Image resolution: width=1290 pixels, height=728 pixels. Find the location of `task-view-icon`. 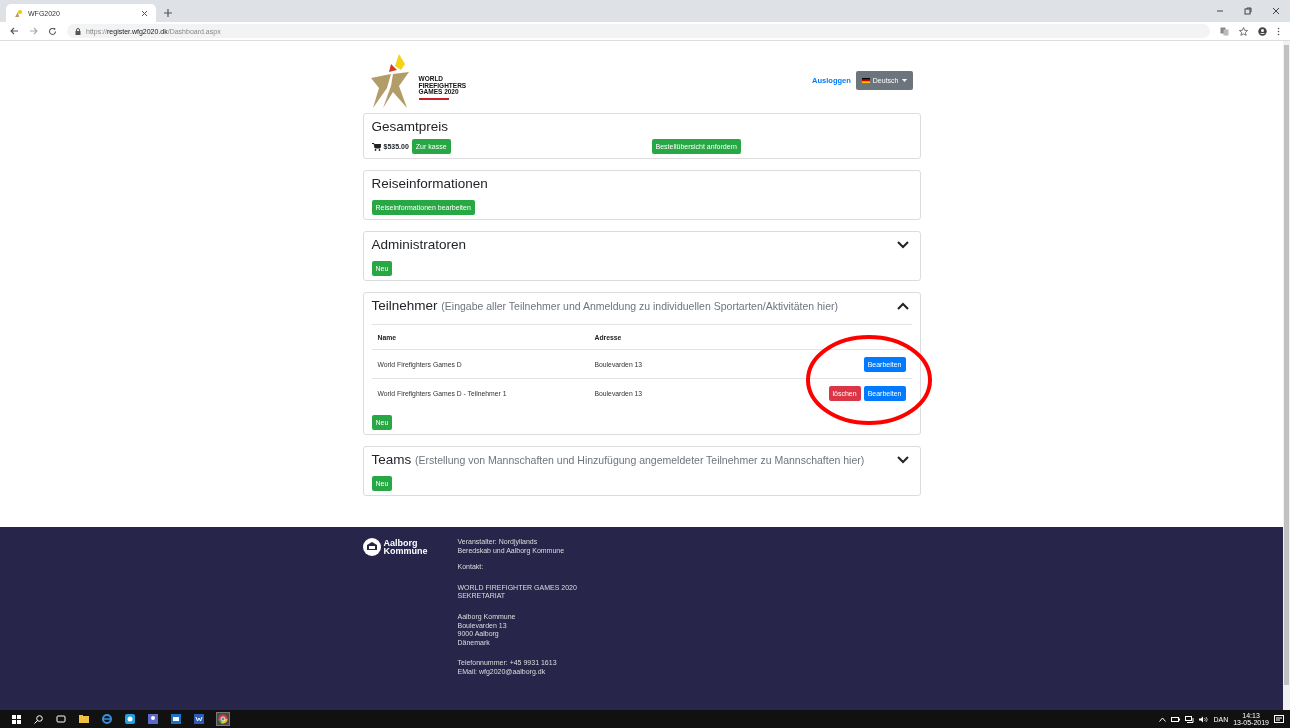

task-view-icon is located at coordinates (61, 719).